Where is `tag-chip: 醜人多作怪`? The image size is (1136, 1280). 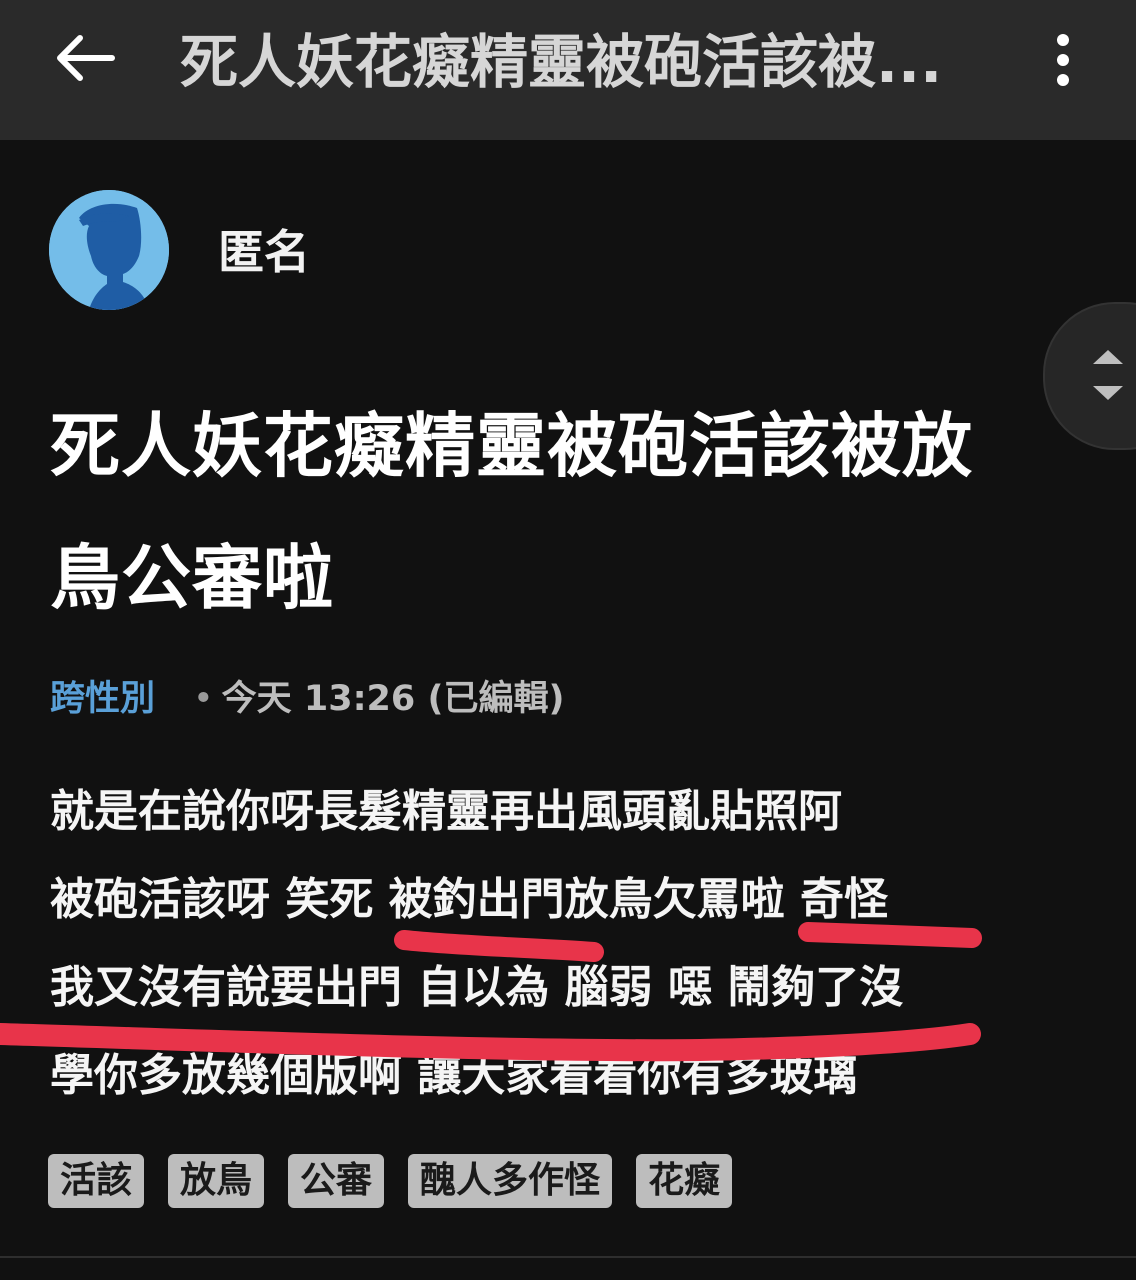
tag-chip: 醜人多作怪 is located at coordinates (510, 1181).